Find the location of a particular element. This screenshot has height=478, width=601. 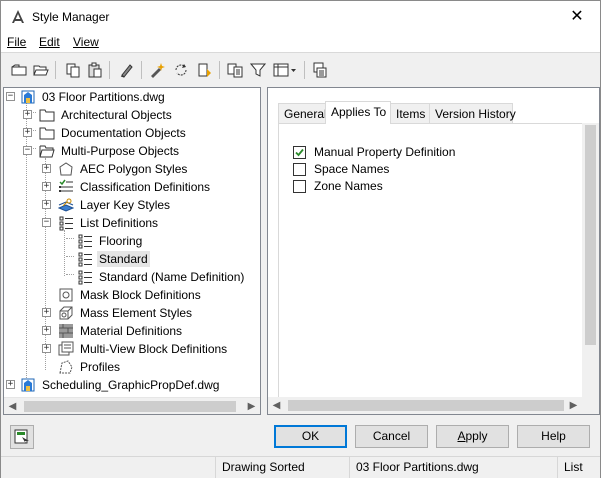

mask-block-icon is located at coordinates (66, 295).